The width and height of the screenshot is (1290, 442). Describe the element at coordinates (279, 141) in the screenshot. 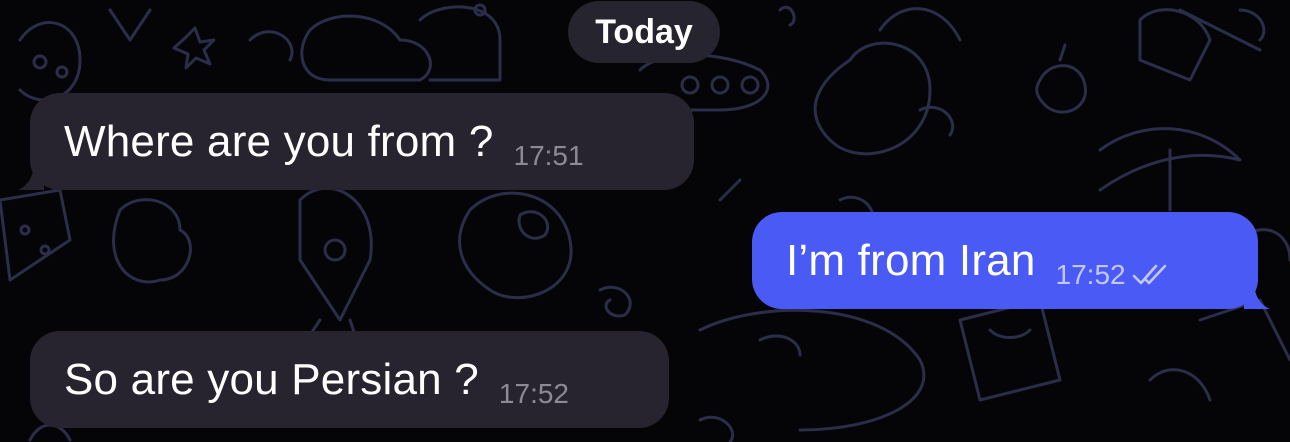

I see `message-text: Where are you from ?` at that location.